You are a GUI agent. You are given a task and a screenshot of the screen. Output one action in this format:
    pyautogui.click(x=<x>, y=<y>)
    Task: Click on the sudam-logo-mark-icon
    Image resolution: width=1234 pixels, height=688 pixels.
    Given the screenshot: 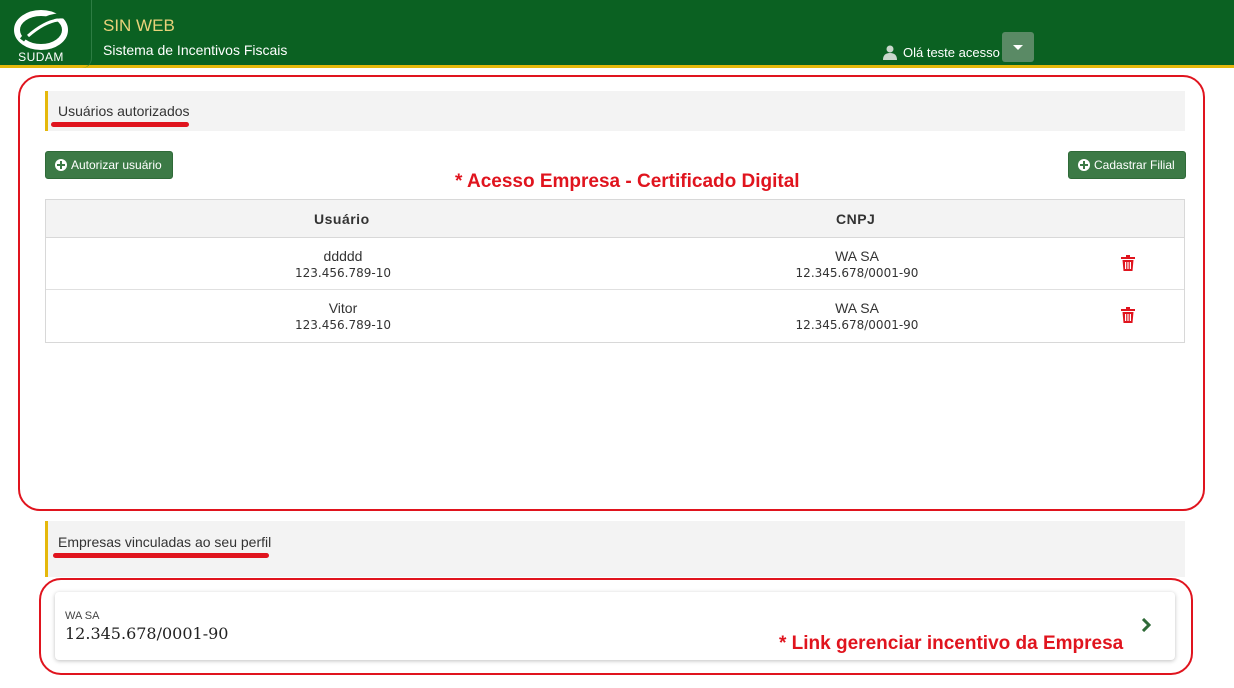 What is the action you would take?
    pyautogui.click(x=41, y=30)
    